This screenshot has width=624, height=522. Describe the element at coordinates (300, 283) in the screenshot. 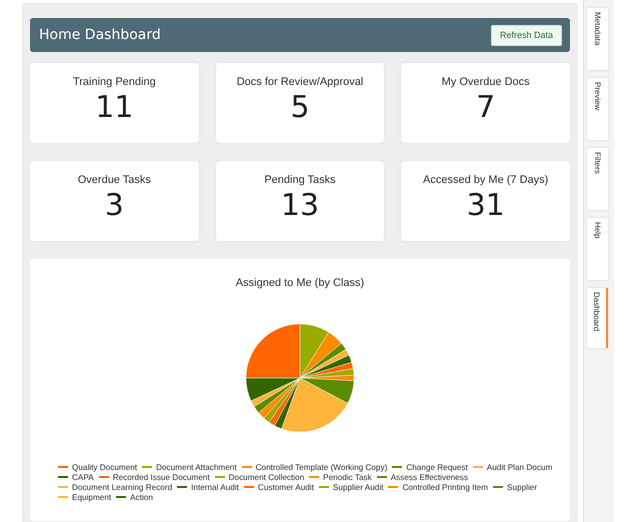

I see `chart-title: Assigned to Me (by Class)` at that location.